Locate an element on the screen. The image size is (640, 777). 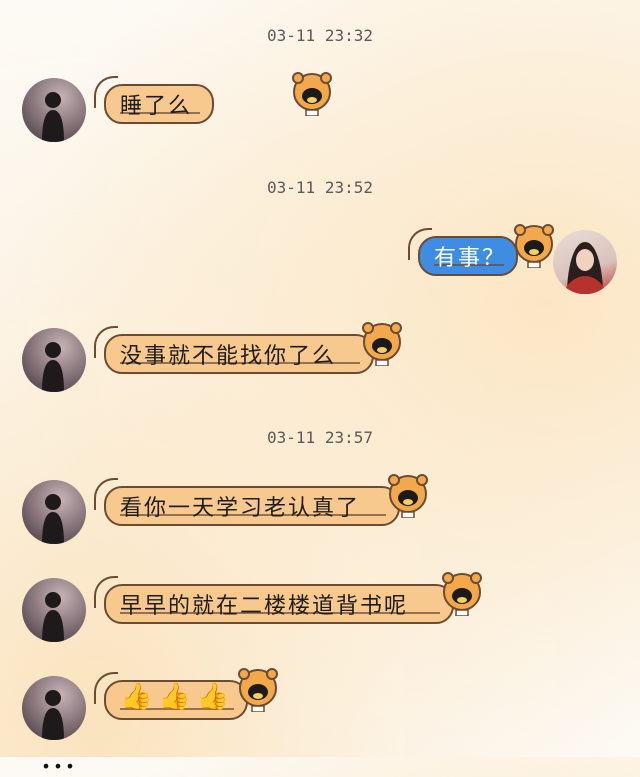
portrait-icon is located at coordinates (585, 268).